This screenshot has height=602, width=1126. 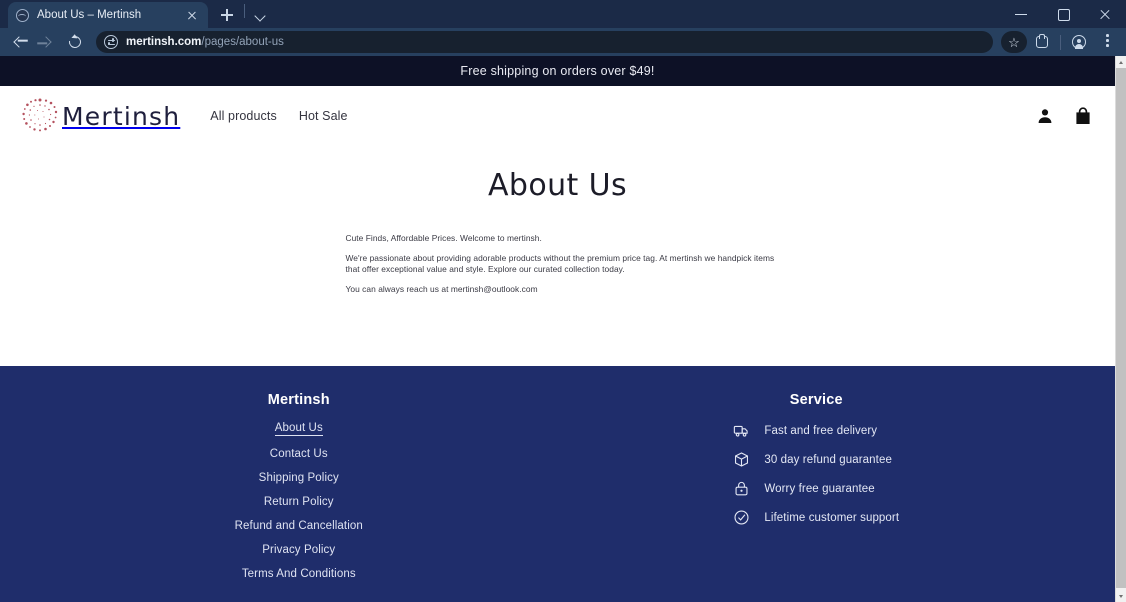 I want to click on browser-menu-button, so click(x=1107, y=42).